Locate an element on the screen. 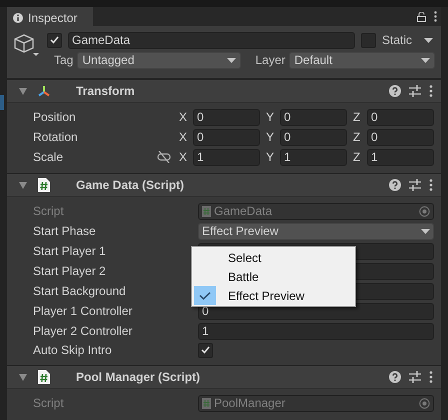  layer-label: Layer is located at coordinates (270, 60).